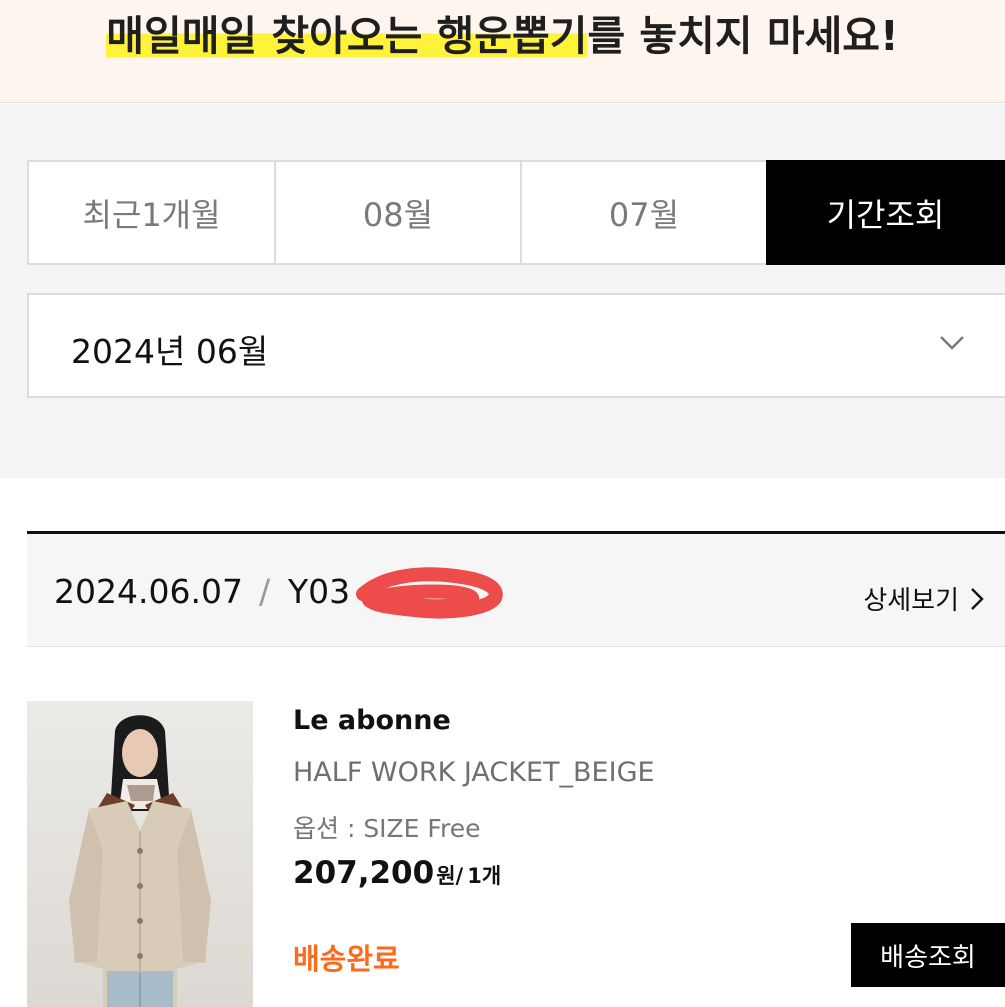  What do you see at coordinates (911, 601) in the screenshot?
I see `order-detail-label: 상세보기` at bounding box center [911, 601].